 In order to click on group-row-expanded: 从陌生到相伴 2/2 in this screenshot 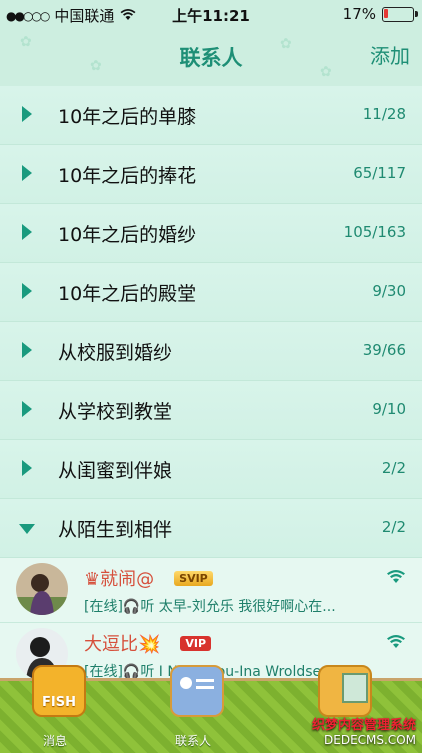, I will do `click(211, 528)`.